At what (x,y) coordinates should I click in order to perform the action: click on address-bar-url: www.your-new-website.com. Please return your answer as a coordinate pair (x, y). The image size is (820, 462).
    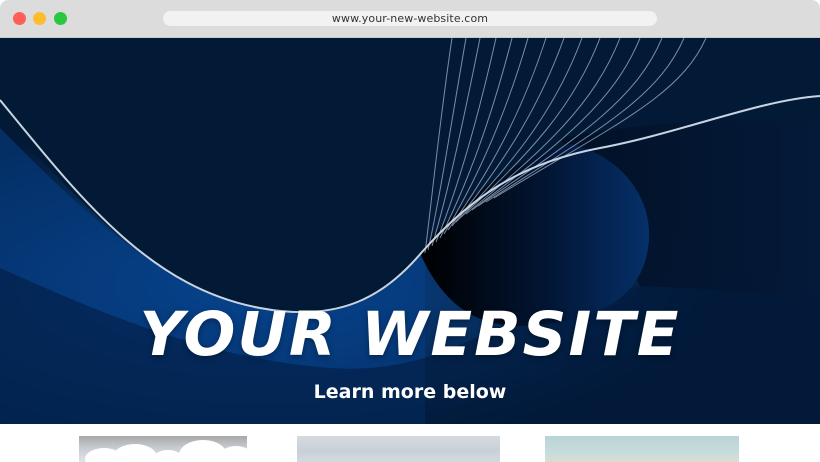
    Looking at the image, I should click on (410, 18).